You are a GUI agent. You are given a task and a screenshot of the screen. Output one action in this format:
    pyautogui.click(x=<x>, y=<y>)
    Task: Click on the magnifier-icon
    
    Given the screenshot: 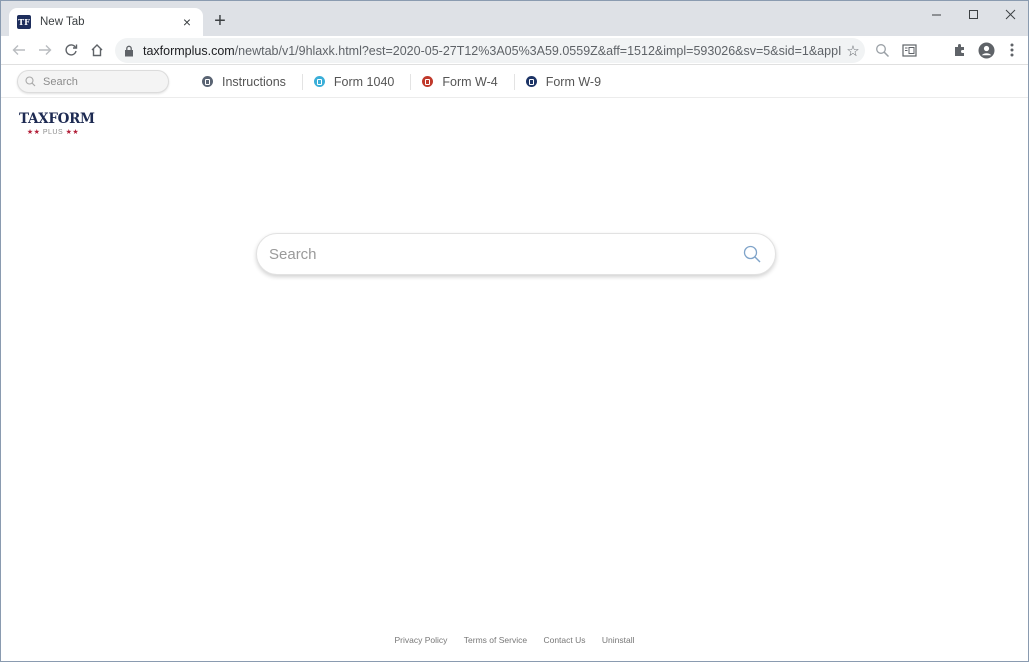 What is the action you would take?
    pyautogui.click(x=882, y=50)
    